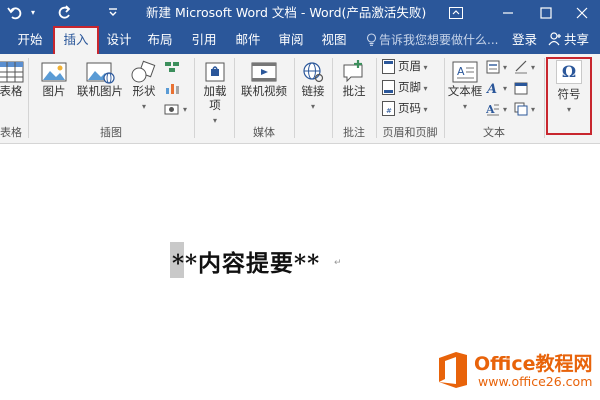 The image size is (600, 400). I want to click on shapes-button: 形状 ▾, so click(144, 86).